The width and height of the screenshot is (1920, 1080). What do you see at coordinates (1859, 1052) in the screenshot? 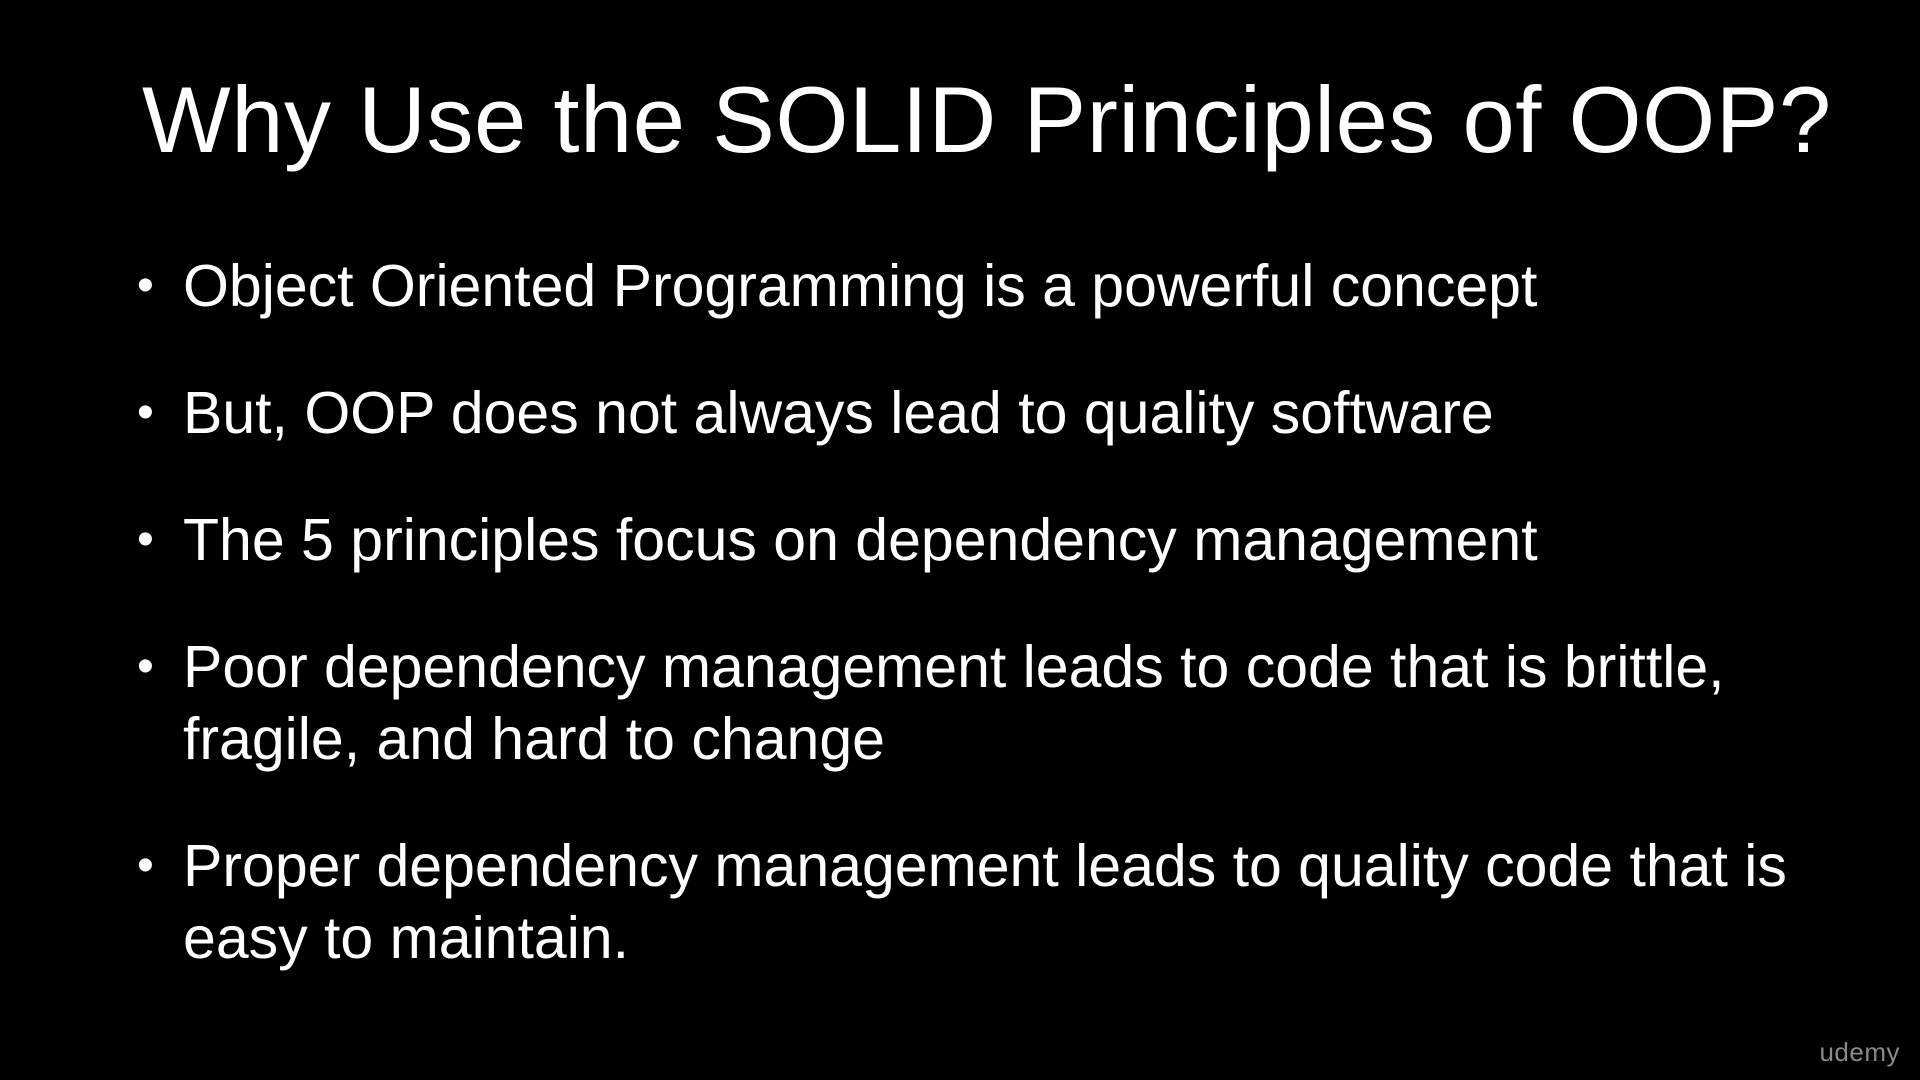
I see `udemy-watermark: udemy` at bounding box center [1859, 1052].